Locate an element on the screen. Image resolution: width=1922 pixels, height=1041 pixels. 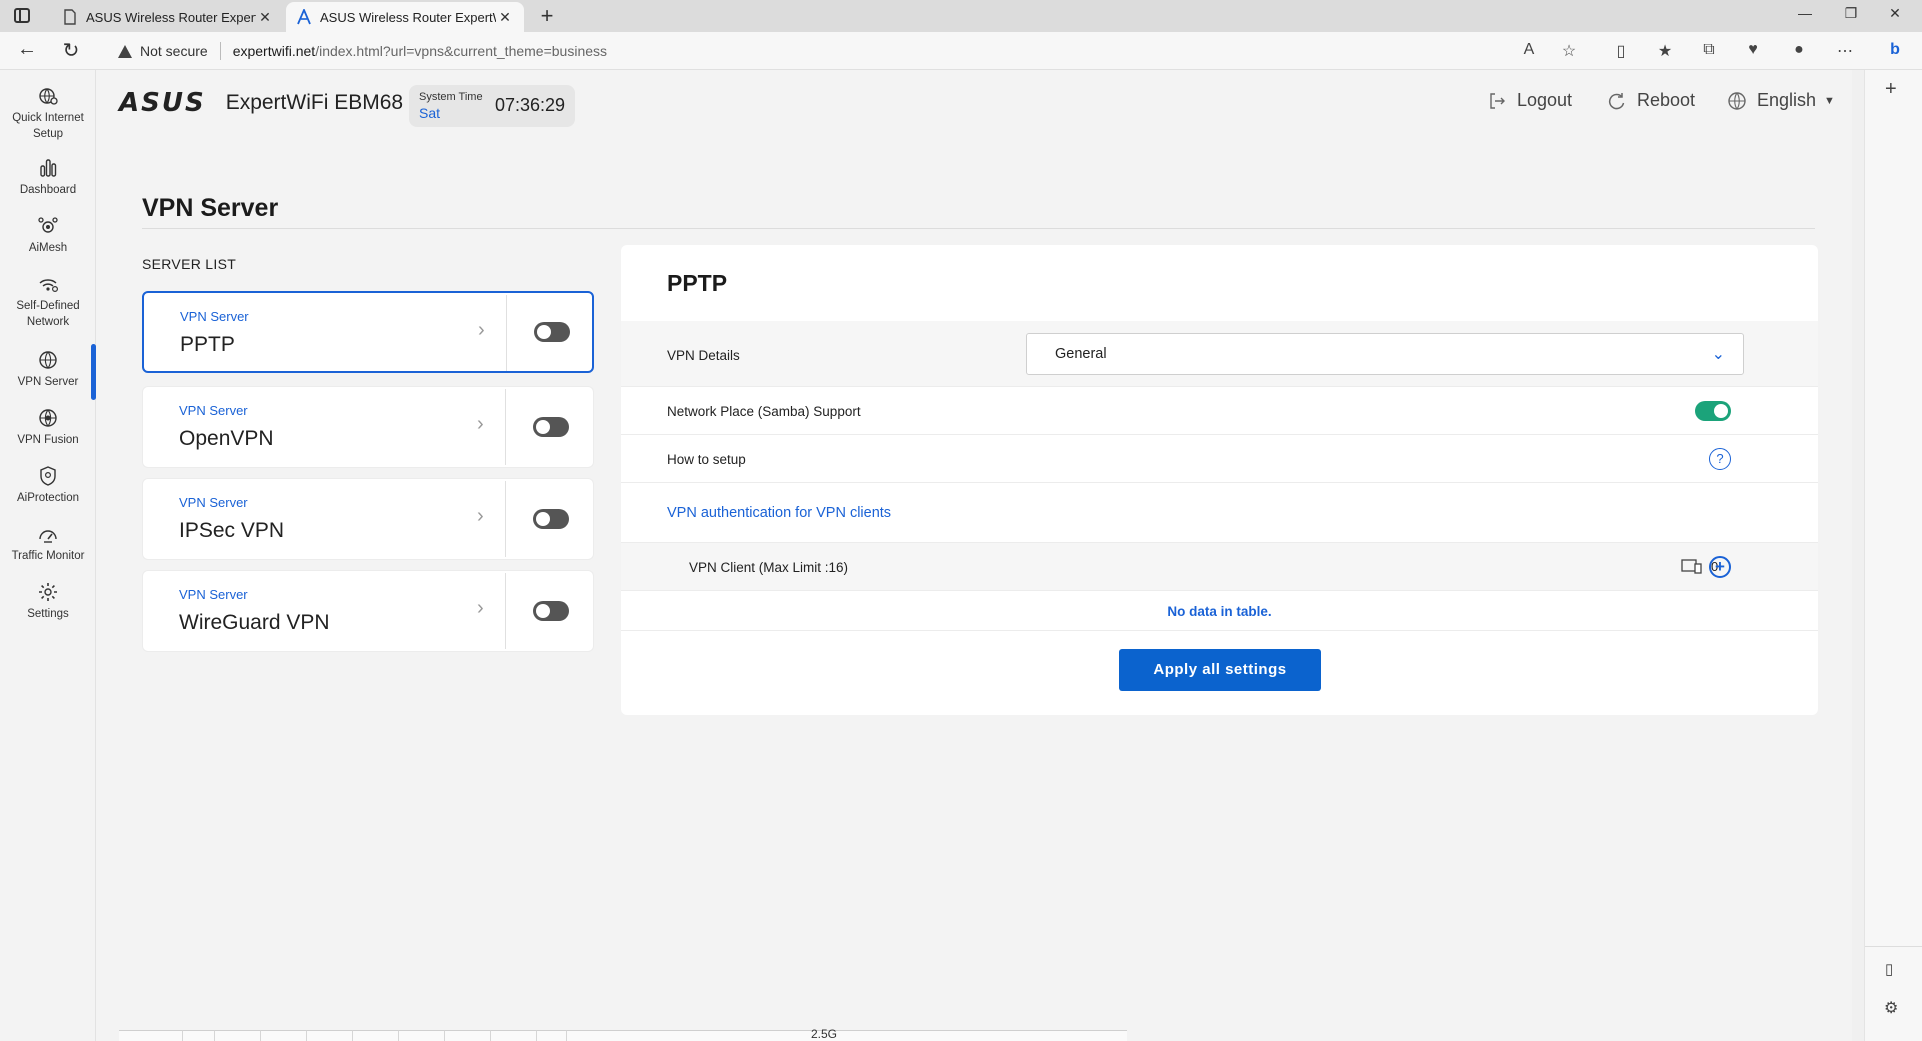
security-indicator: Not secure is located at coordinates (154, 51).